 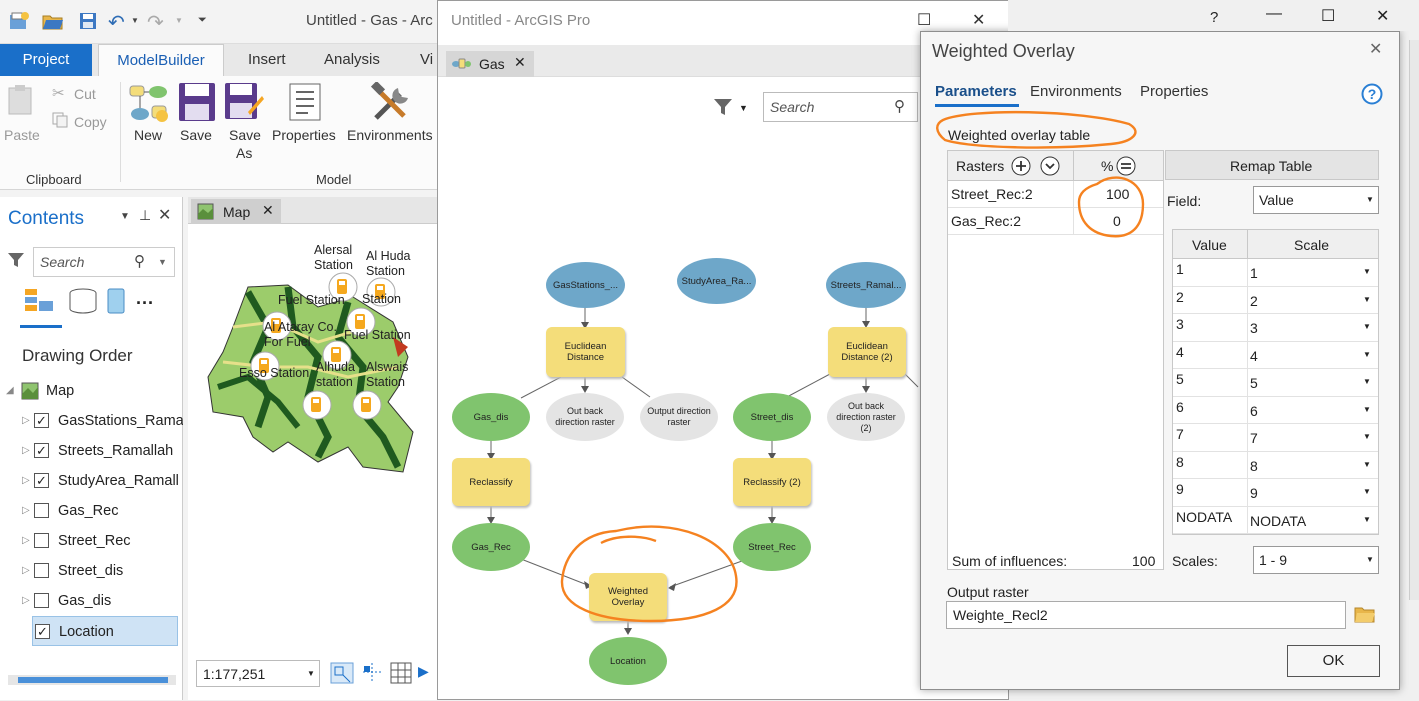 I want to click on customize-qat-icon: ⏷, so click(x=202, y=20).